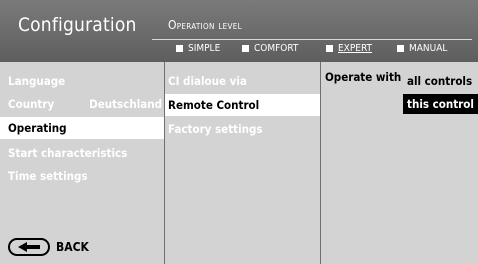 The height and width of the screenshot is (264, 478). I want to click on submenu-item-ci-dialogue: CI dialoue via, so click(242, 81).